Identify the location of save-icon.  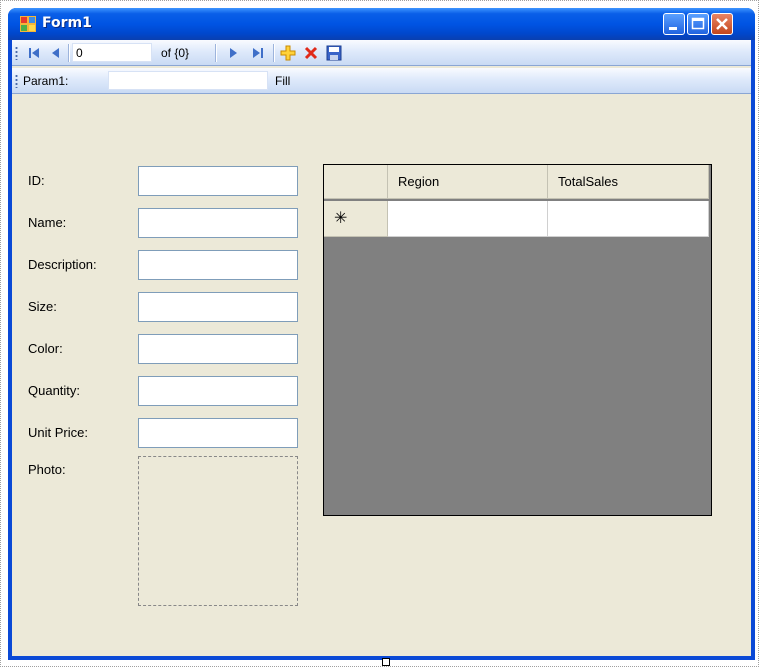
(334, 53).